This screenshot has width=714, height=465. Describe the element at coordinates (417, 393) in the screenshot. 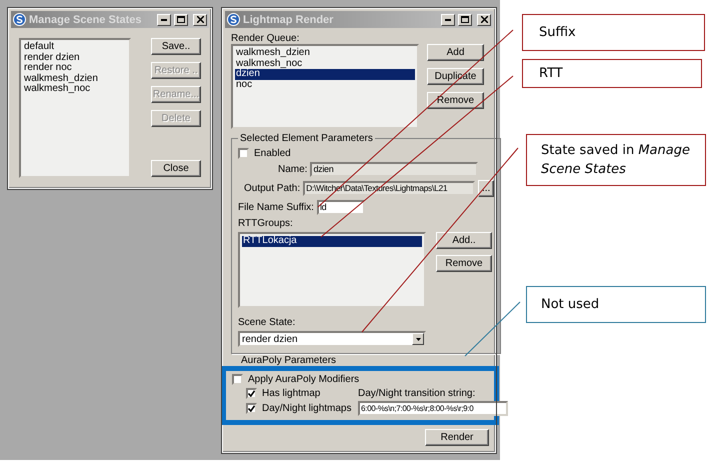

I see `field-label: Day/Night transition string:` at that location.